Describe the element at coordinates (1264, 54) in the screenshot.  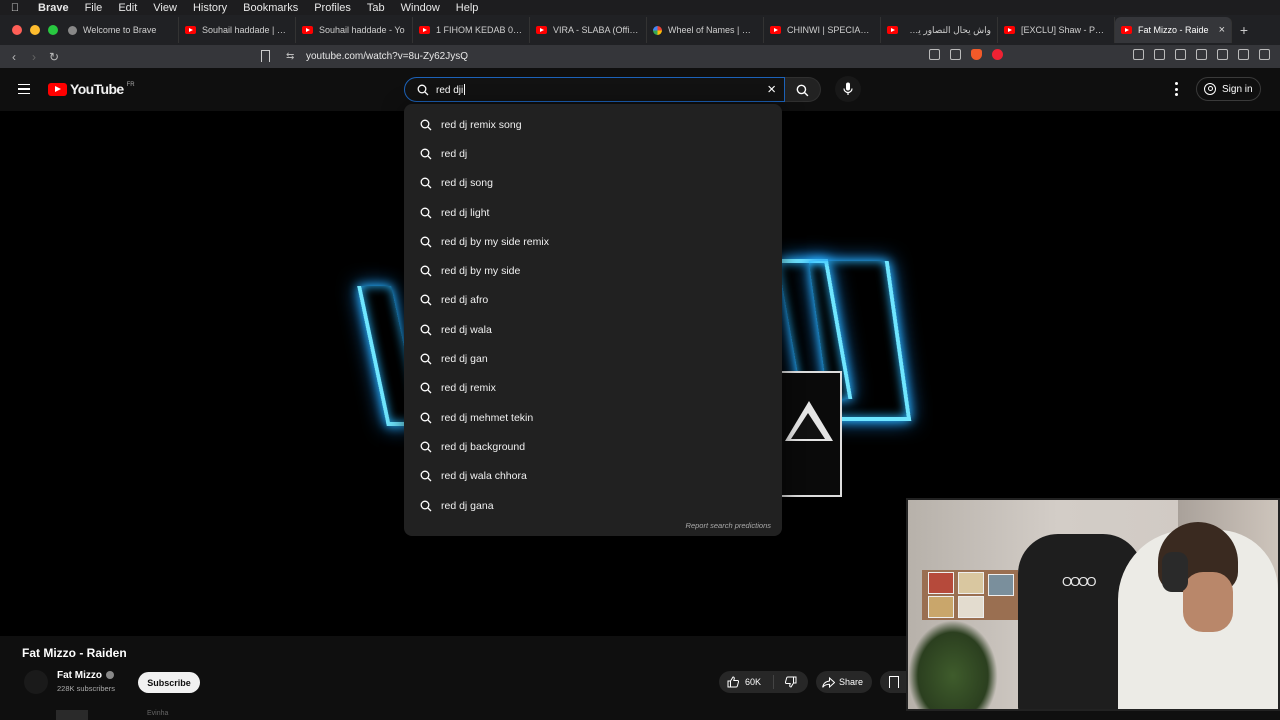
I see `menu-icon` at that location.